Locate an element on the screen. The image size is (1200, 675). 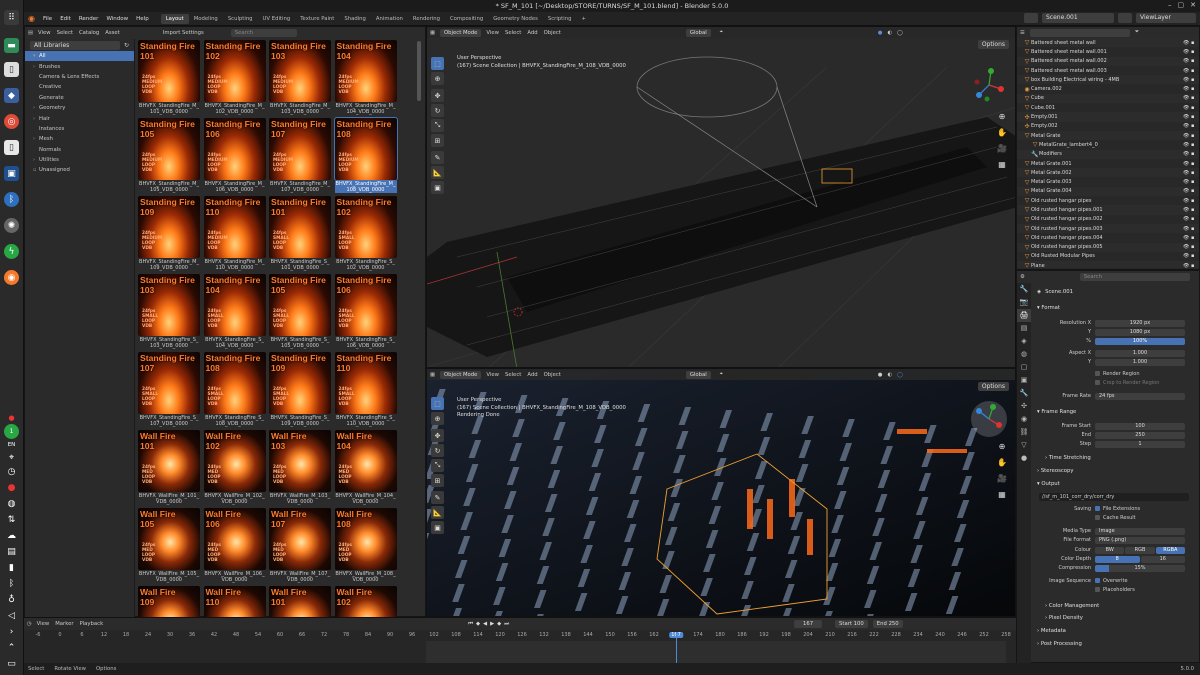
render-region-checkbox is located at coordinates (1097, 373).